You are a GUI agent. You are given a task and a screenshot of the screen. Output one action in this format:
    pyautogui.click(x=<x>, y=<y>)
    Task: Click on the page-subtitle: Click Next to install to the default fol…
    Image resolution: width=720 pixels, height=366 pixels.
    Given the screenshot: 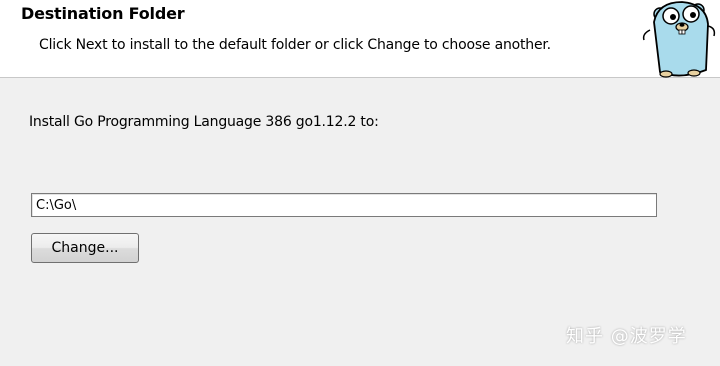 What is the action you would take?
    pyautogui.click(x=295, y=45)
    